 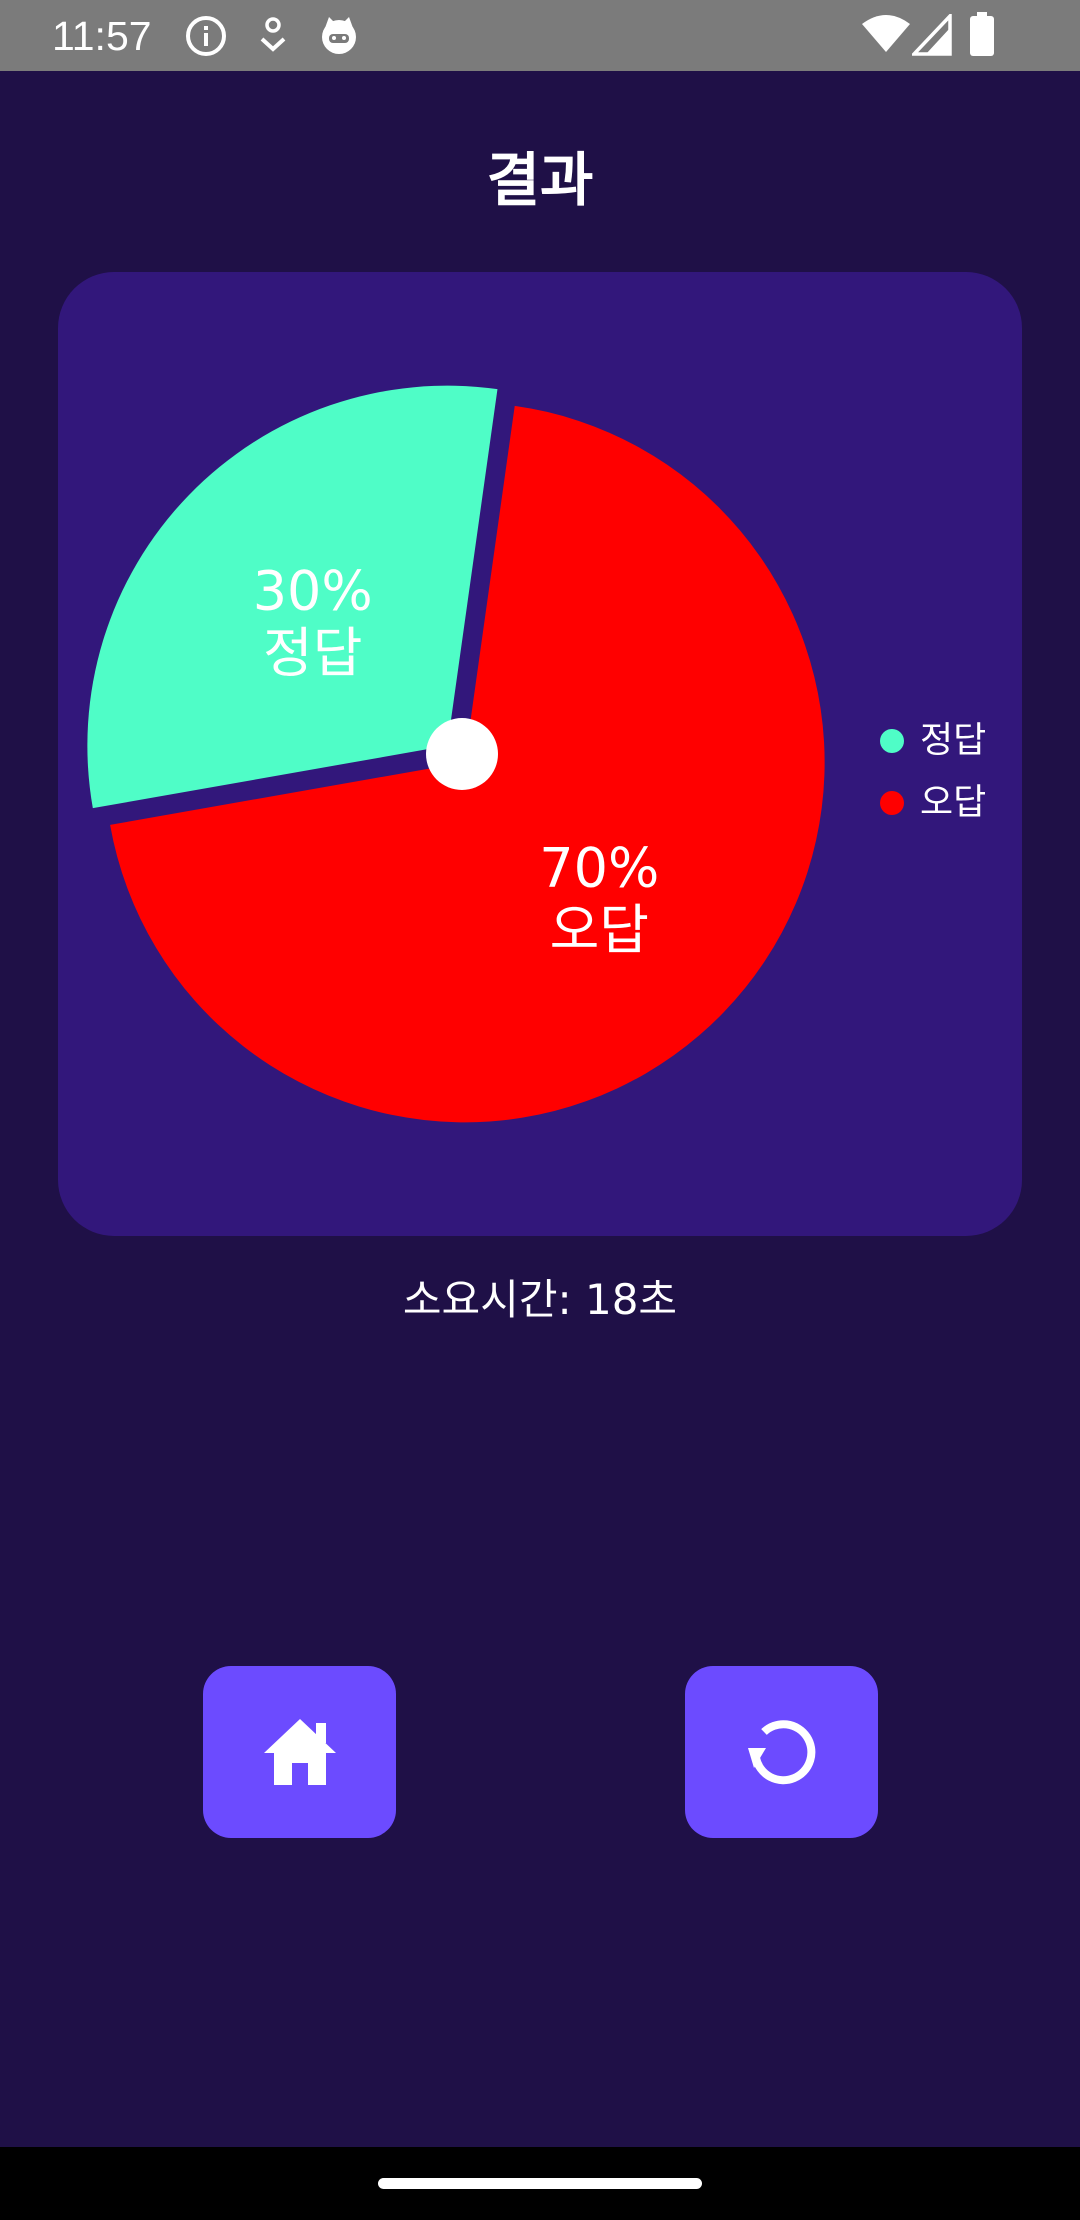 What do you see at coordinates (540, 1299) in the screenshot?
I see `elapsed-time: 소요시간: 18초` at bounding box center [540, 1299].